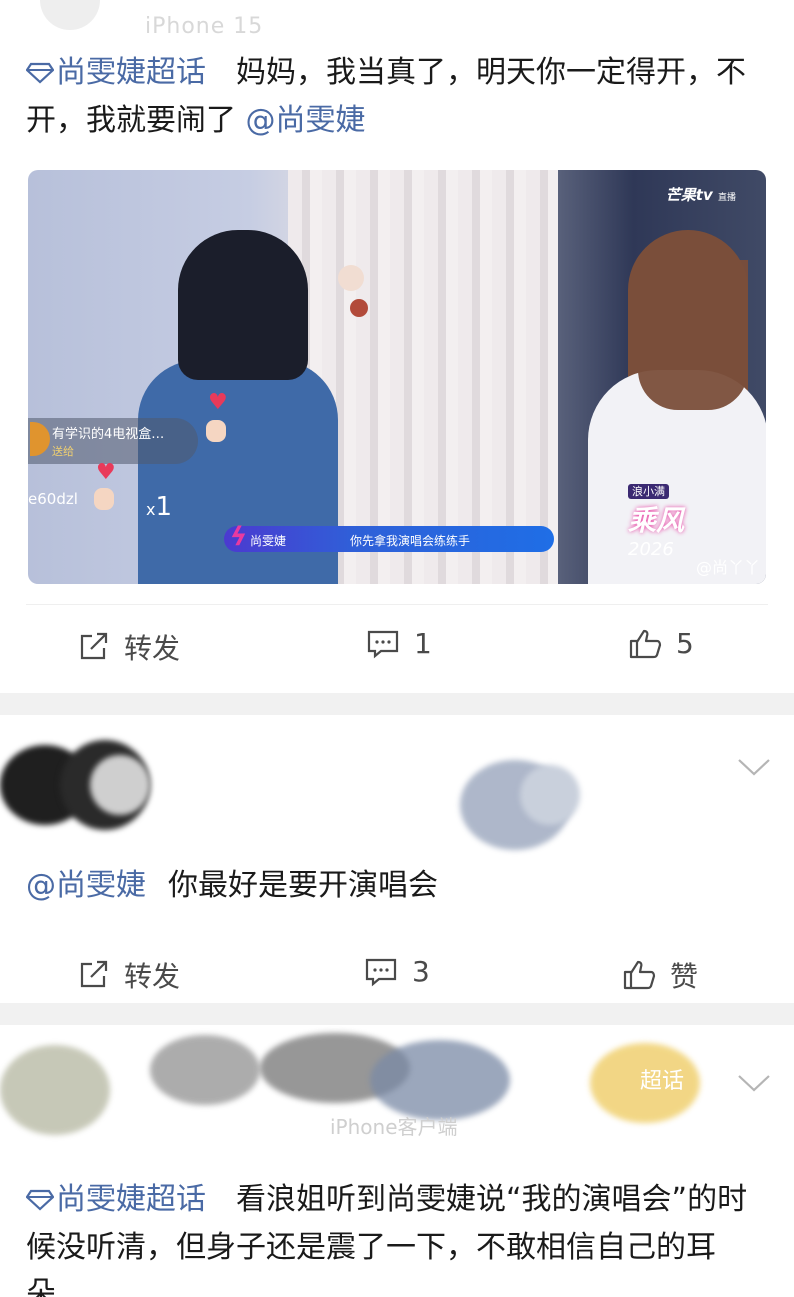  What do you see at coordinates (70, 15) in the screenshot?
I see `avatar` at bounding box center [70, 15].